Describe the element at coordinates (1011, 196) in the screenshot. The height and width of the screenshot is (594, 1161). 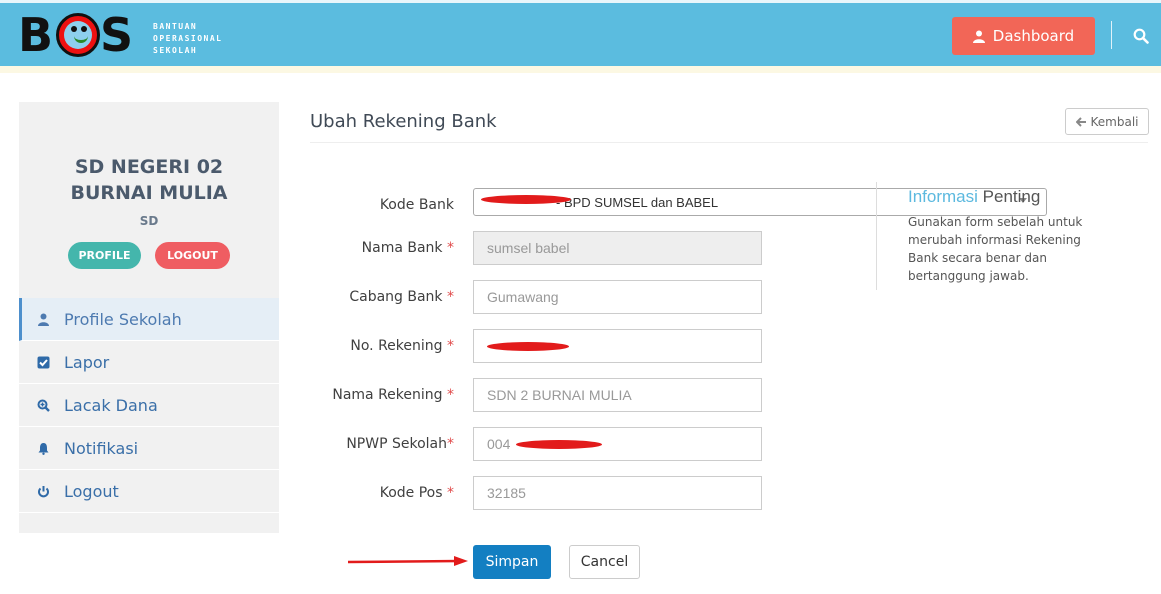
I see `info-title-part2: Penting` at that location.